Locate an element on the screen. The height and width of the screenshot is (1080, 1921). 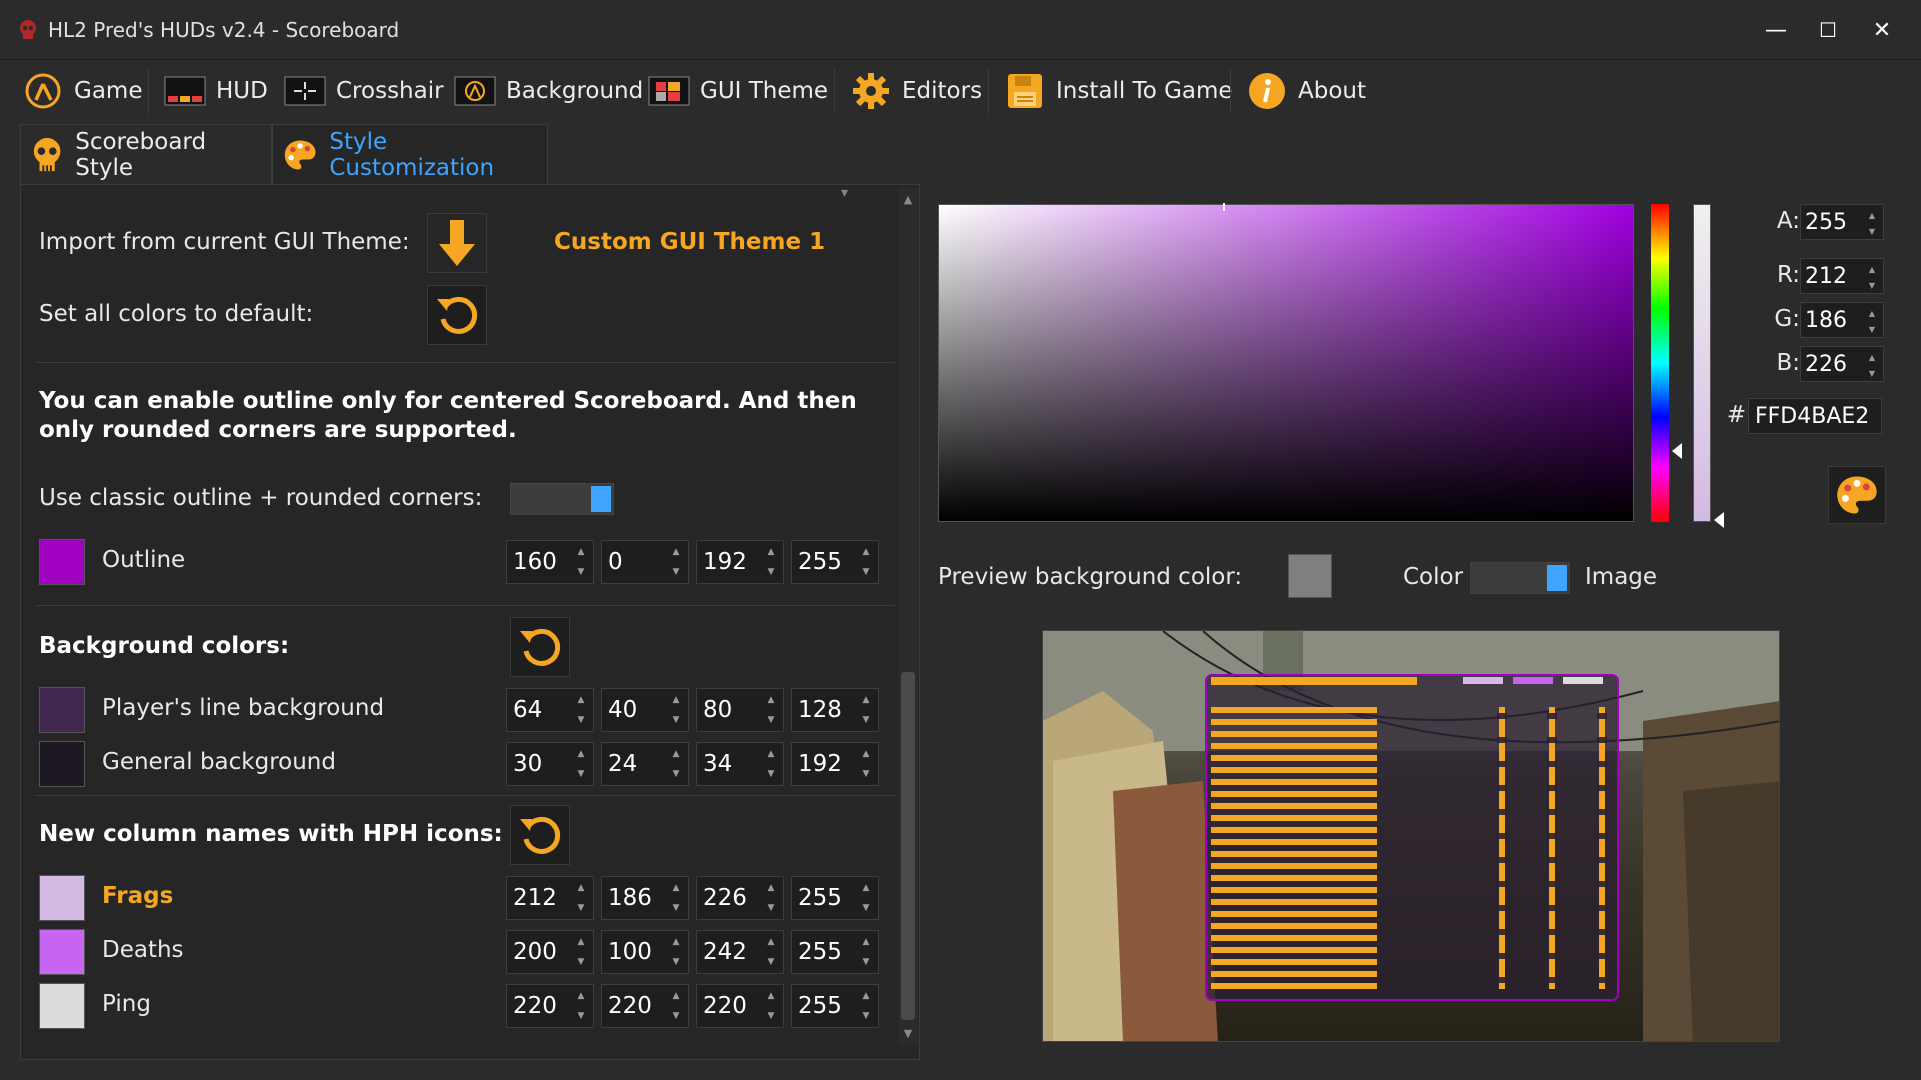
reset-all-button is located at coordinates (457, 315).